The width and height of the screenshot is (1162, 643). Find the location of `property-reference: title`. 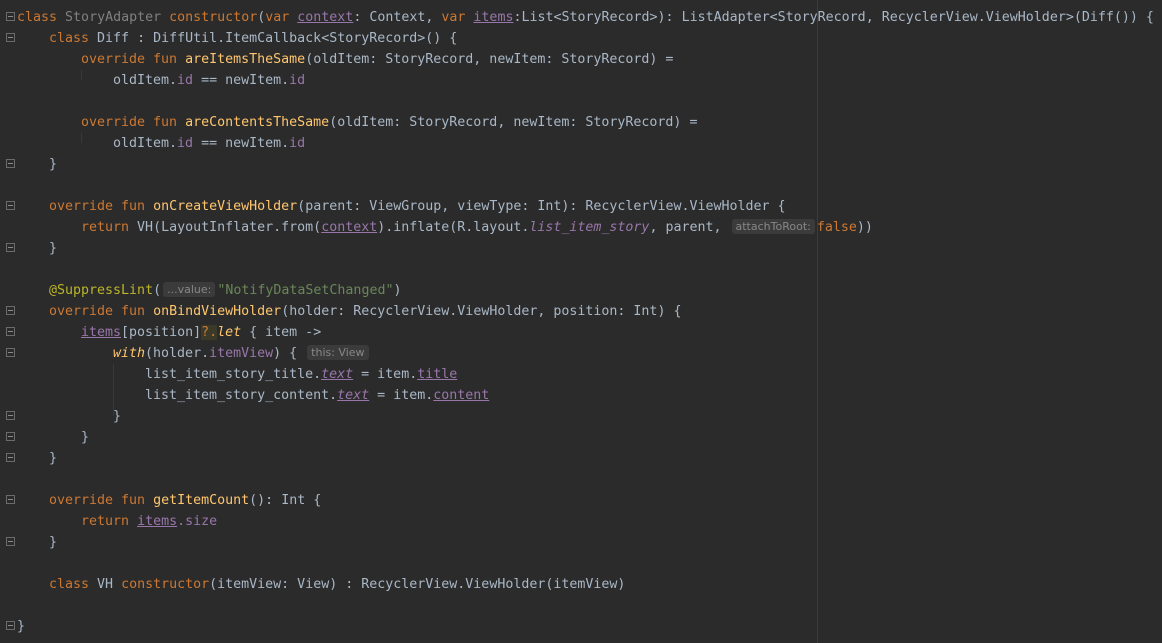

property-reference: title is located at coordinates (437, 374).